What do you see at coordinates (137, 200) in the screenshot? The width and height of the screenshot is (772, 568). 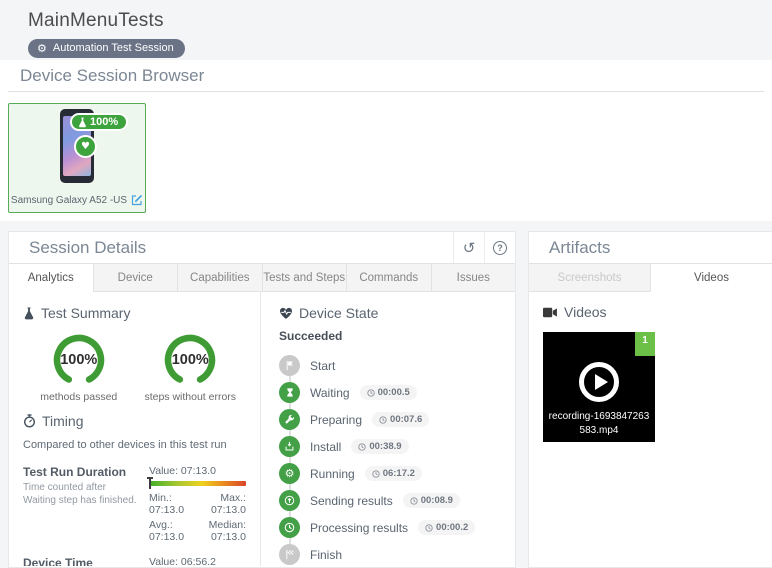 I see `edit-icon` at bounding box center [137, 200].